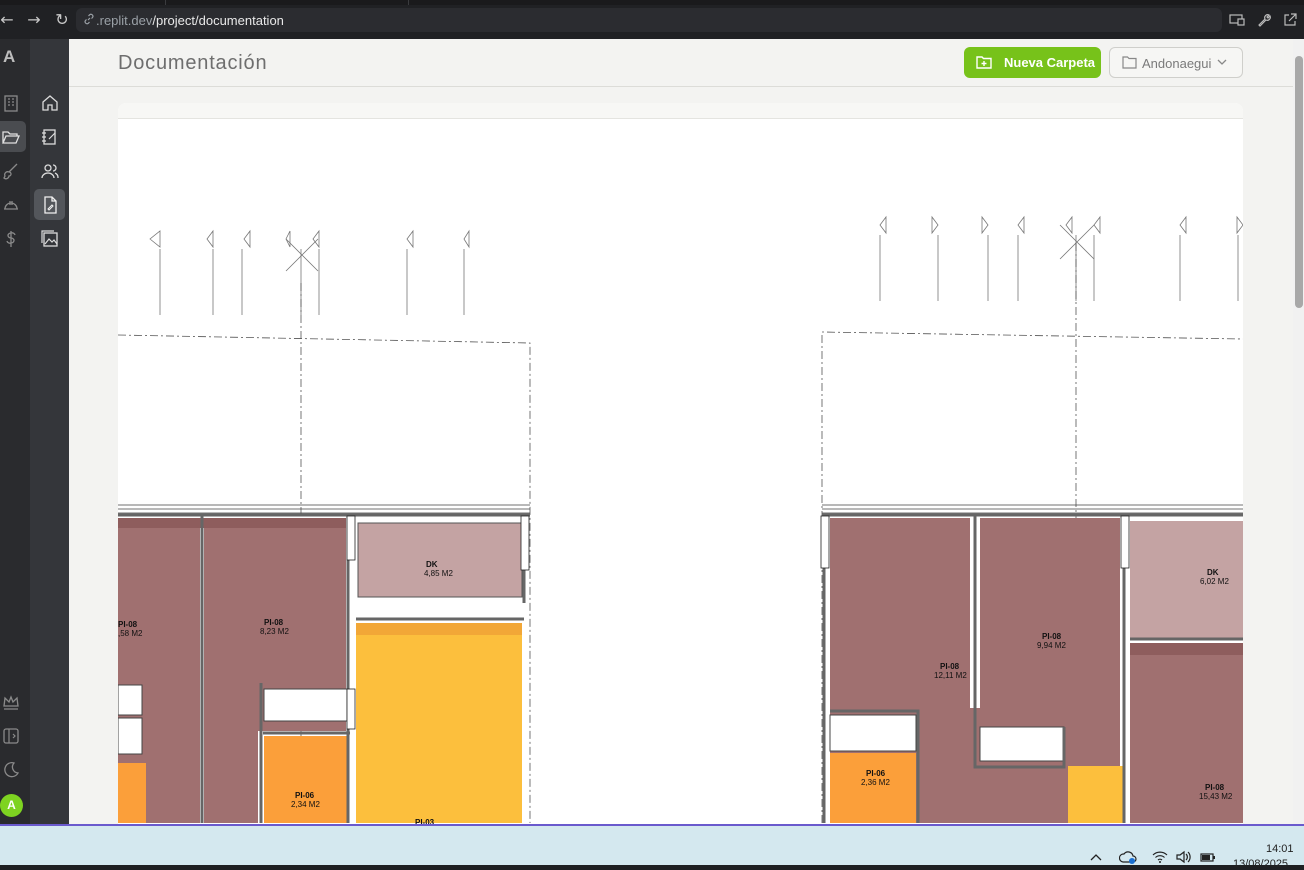 The height and width of the screenshot is (870, 1304). I want to click on reload-icon: ↻, so click(62, 20).